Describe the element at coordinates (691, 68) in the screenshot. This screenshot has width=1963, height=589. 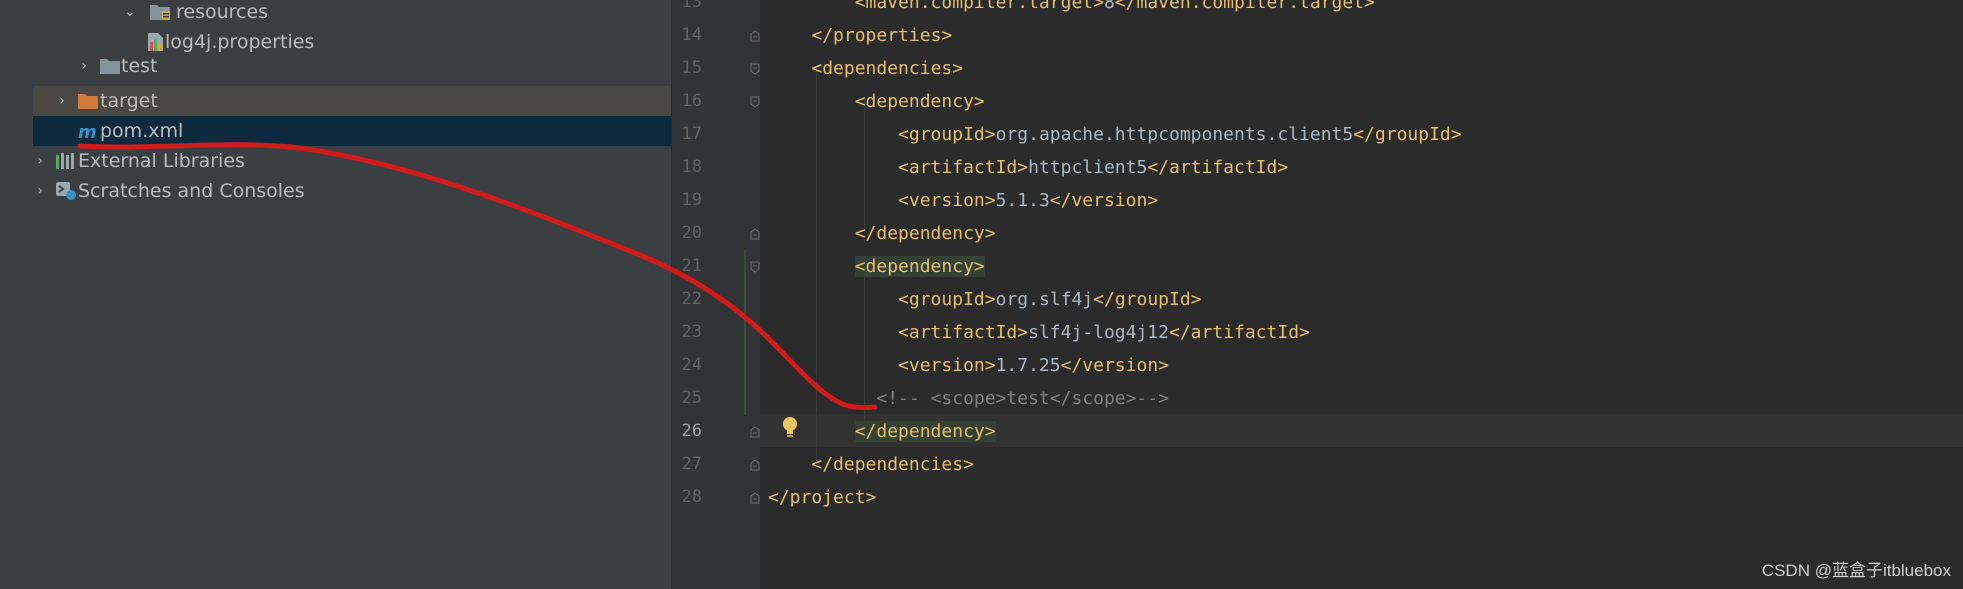
I see `line-number: 15` at that location.